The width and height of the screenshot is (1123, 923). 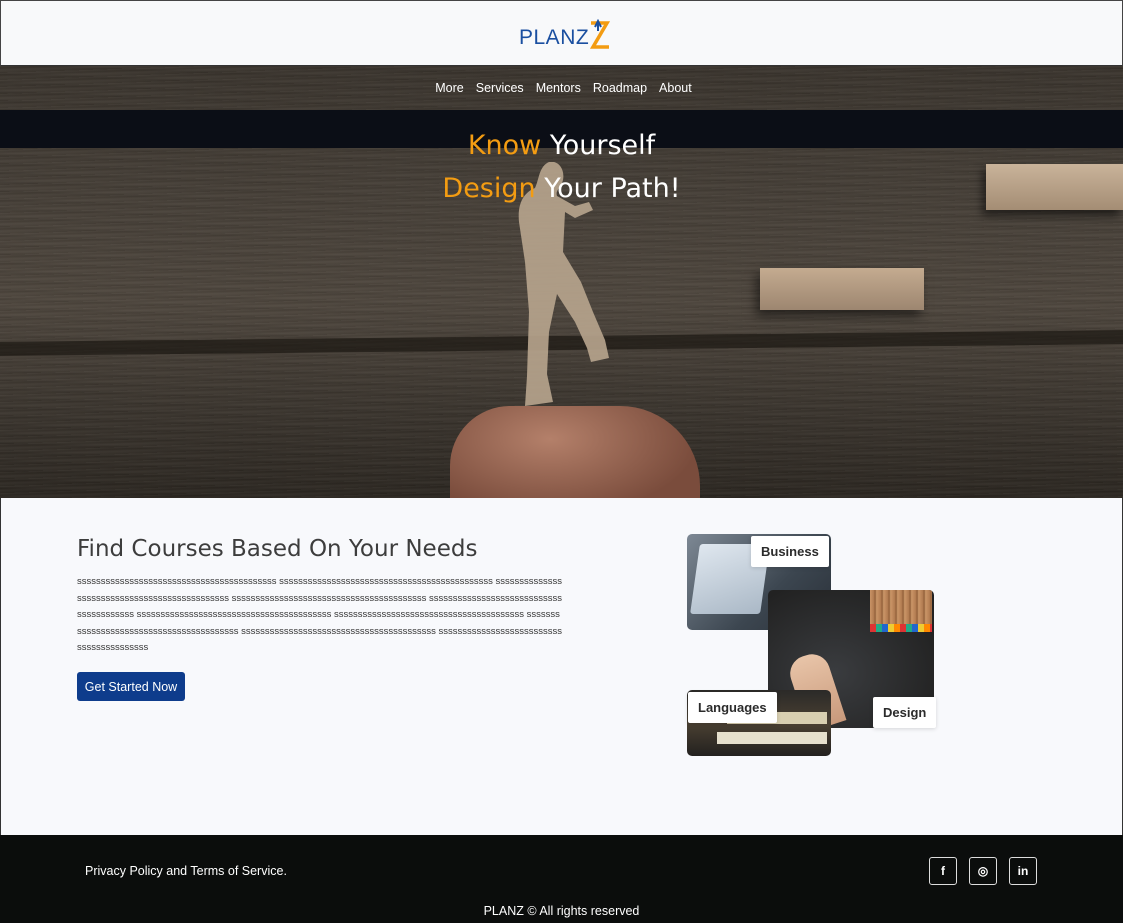 What do you see at coordinates (1023, 871) in the screenshot?
I see `linkedin-icon: in` at bounding box center [1023, 871].